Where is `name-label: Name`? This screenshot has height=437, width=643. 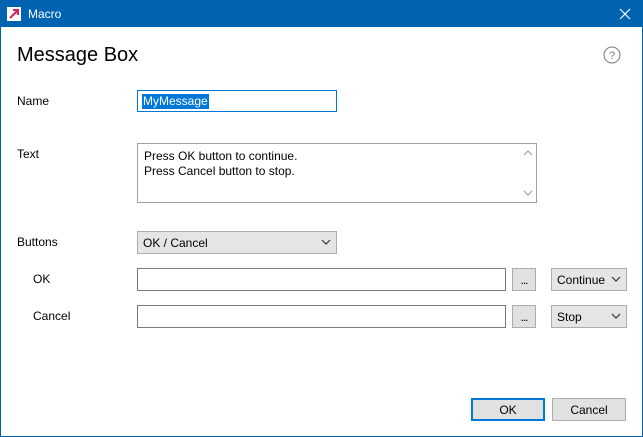
name-label: Name is located at coordinates (33, 101).